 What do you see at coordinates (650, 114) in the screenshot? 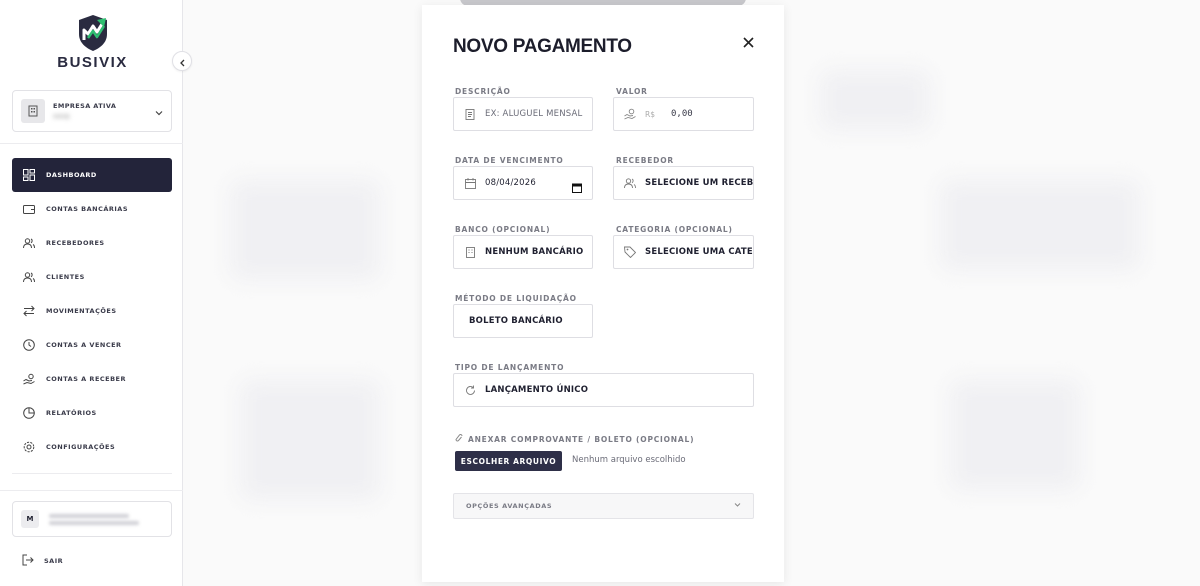
I see `currency-symbol: R$` at bounding box center [650, 114].